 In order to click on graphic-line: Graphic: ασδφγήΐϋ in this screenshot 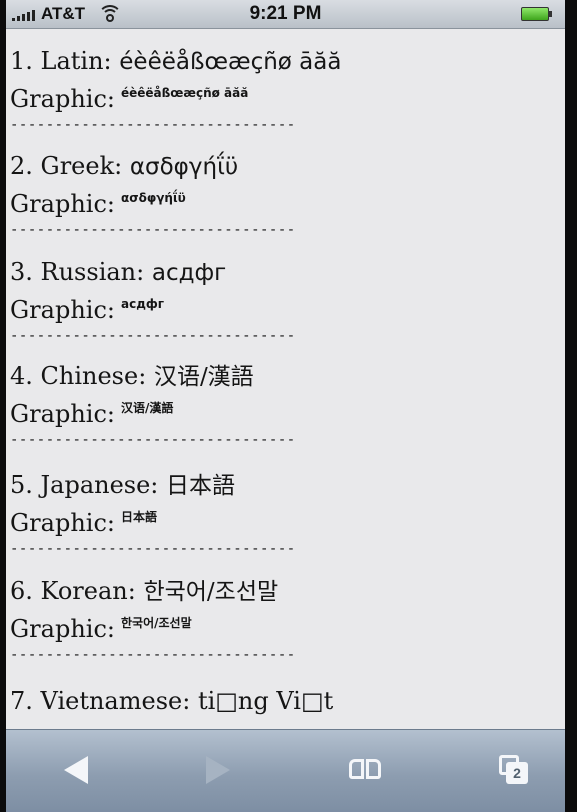, I will do `click(153, 200)`.